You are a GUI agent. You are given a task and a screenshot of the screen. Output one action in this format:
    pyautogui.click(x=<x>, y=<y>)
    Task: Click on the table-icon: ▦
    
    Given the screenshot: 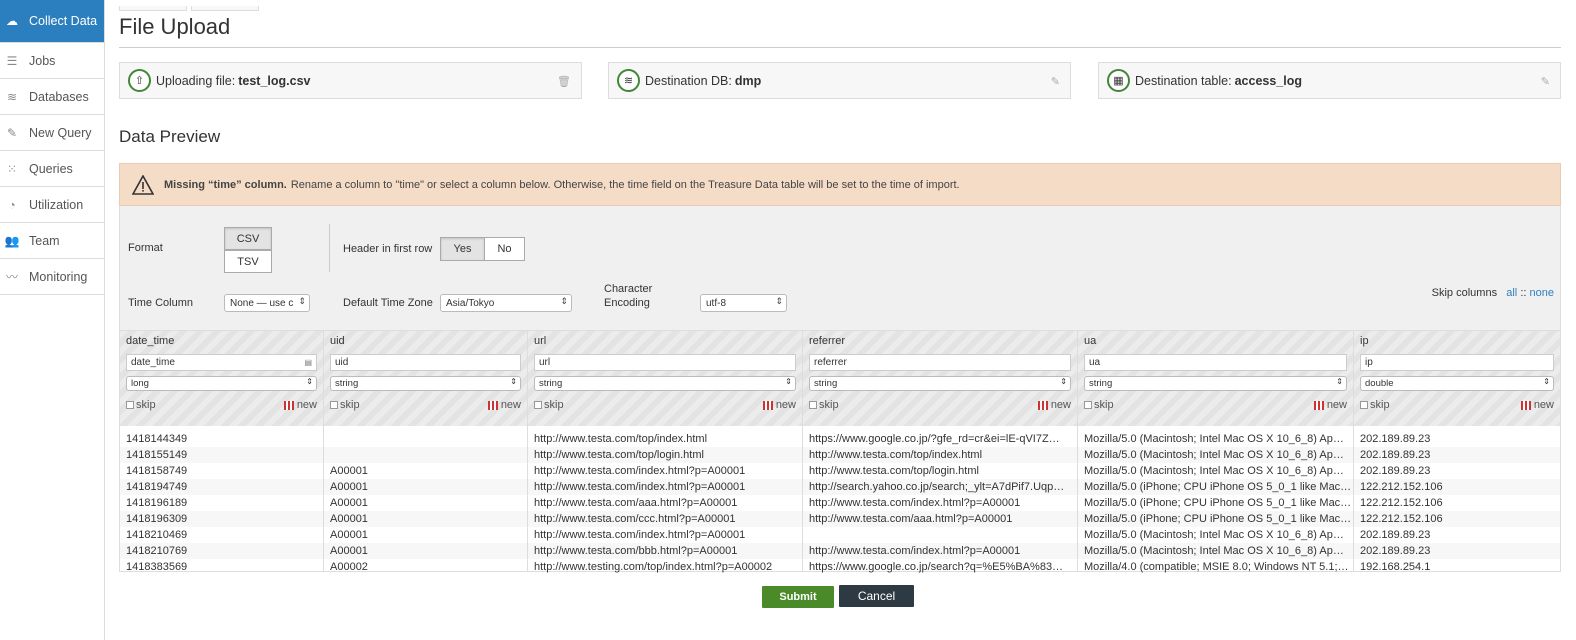 What is the action you would take?
    pyautogui.click(x=1118, y=80)
    